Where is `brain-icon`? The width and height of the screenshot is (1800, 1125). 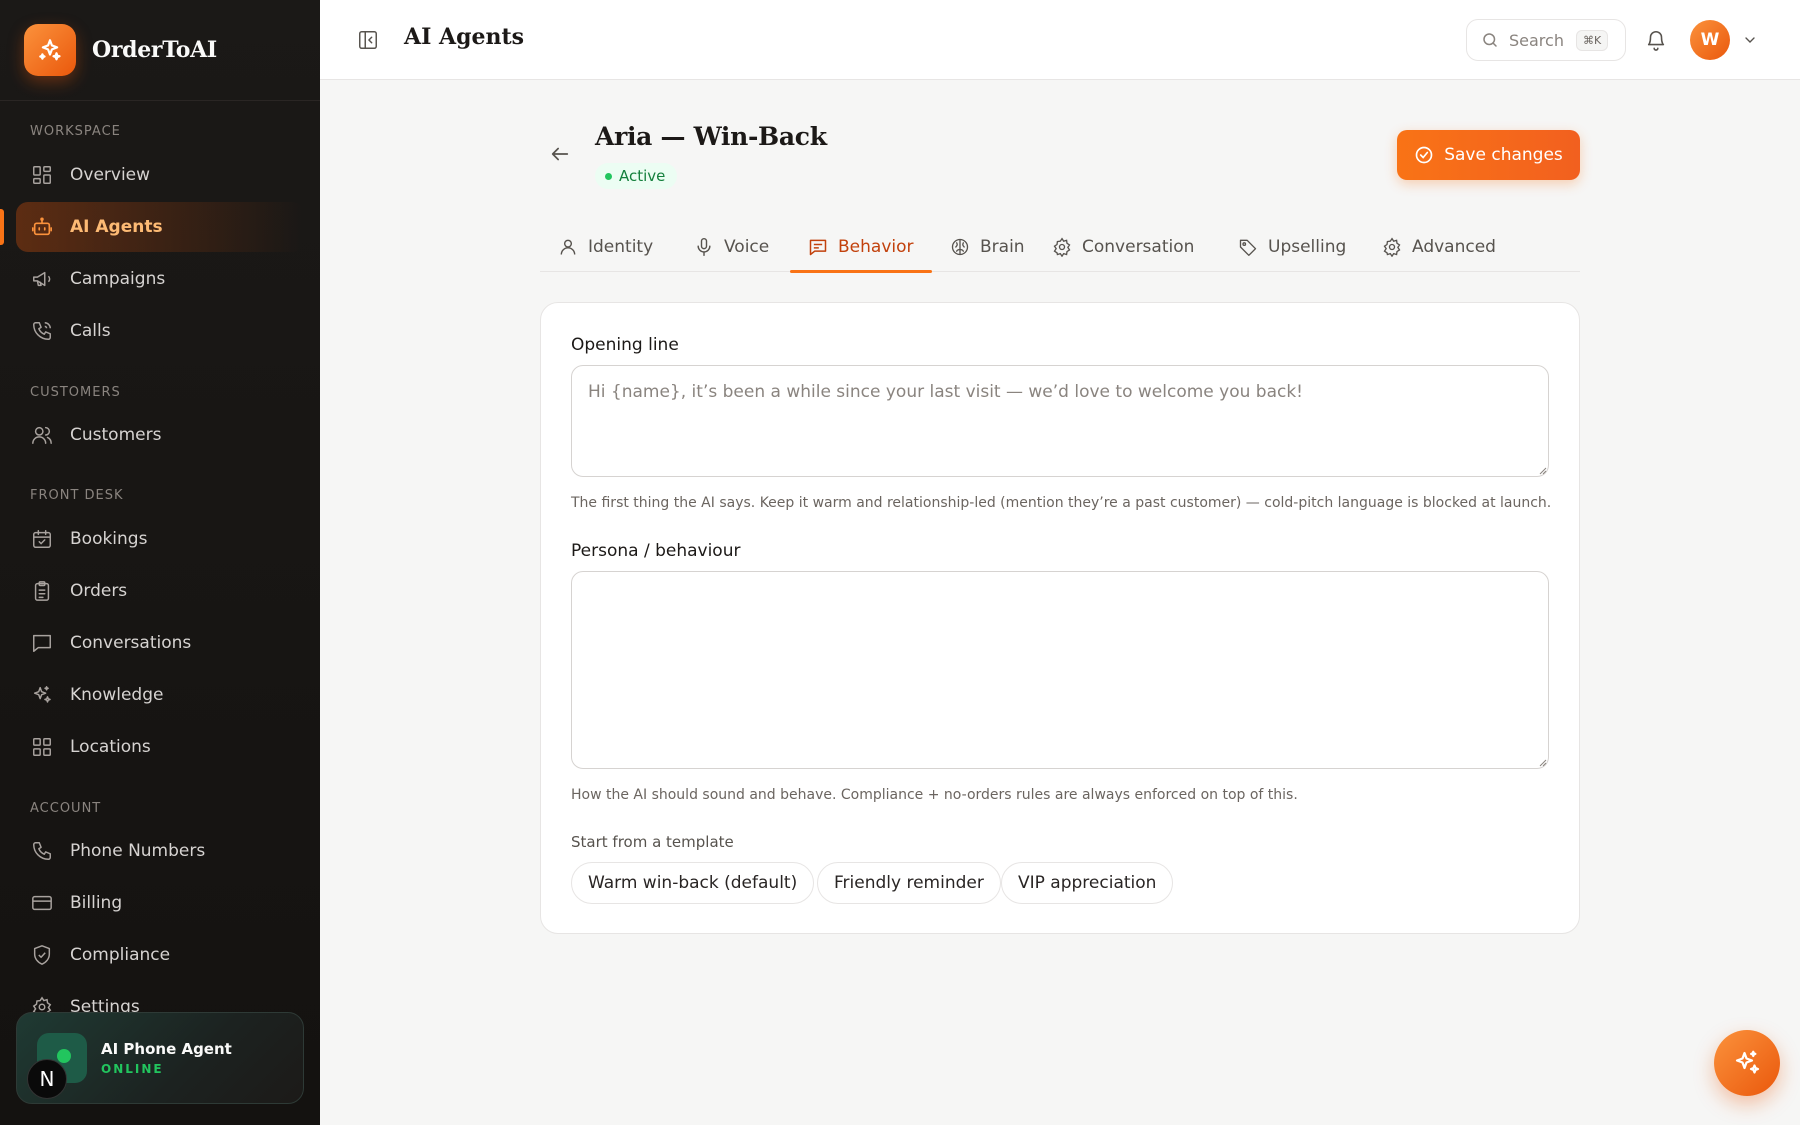
brain-icon is located at coordinates (960, 247).